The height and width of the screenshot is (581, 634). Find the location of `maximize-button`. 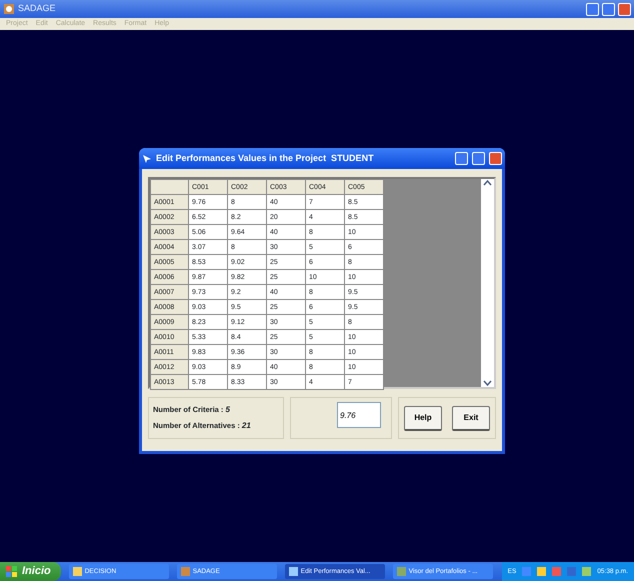

maximize-button is located at coordinates (478, 158).